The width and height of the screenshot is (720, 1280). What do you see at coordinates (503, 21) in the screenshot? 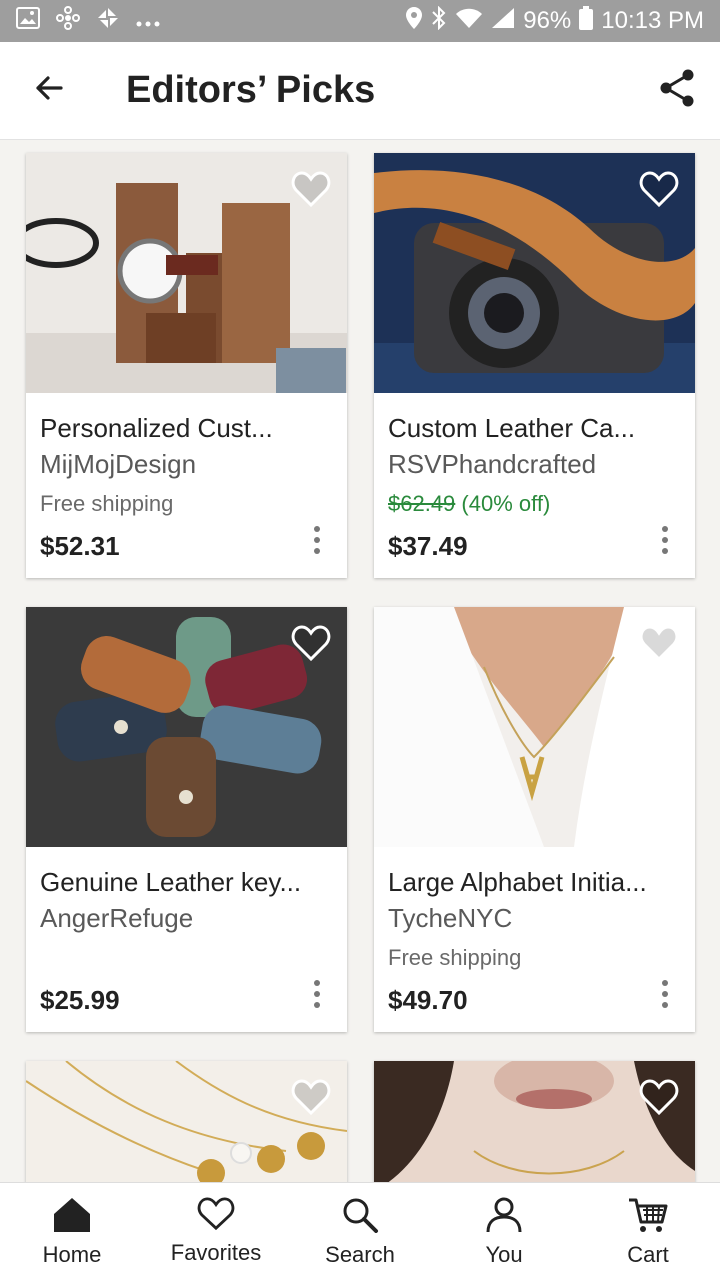
I see `signal-icon` at bounding box center [503, 21].